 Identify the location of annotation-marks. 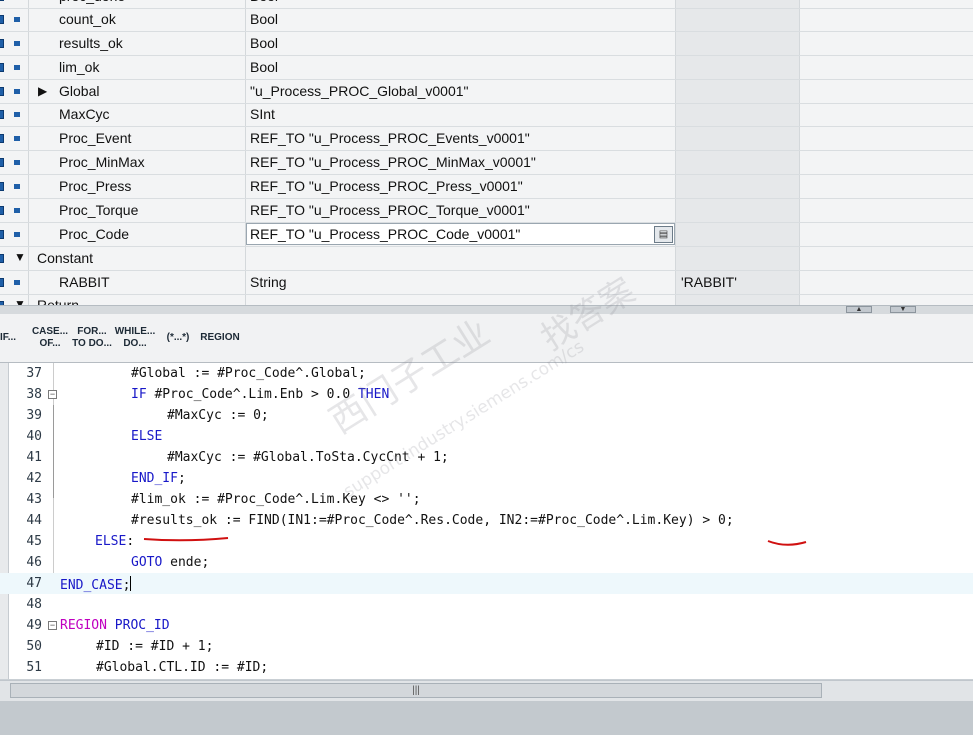
(475, 541).